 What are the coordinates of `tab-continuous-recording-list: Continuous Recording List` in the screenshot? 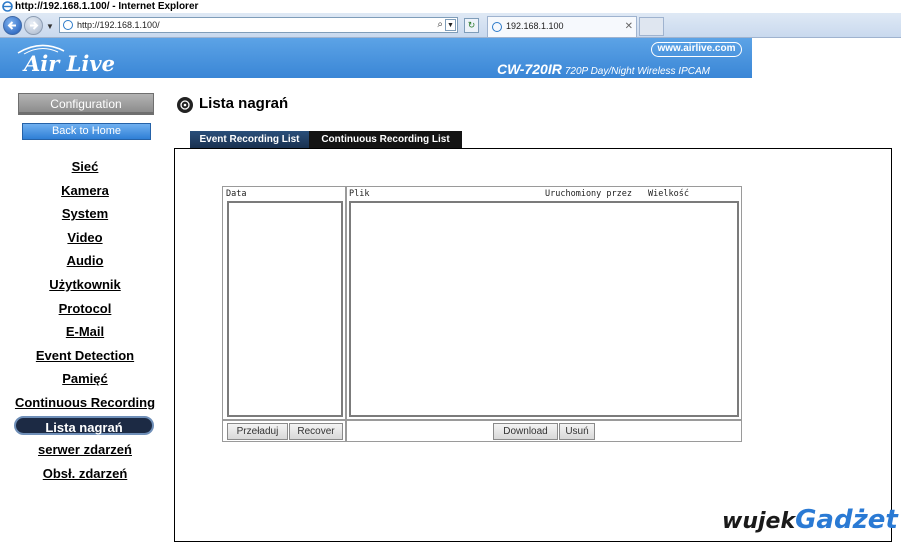 It's located at (385, 139).